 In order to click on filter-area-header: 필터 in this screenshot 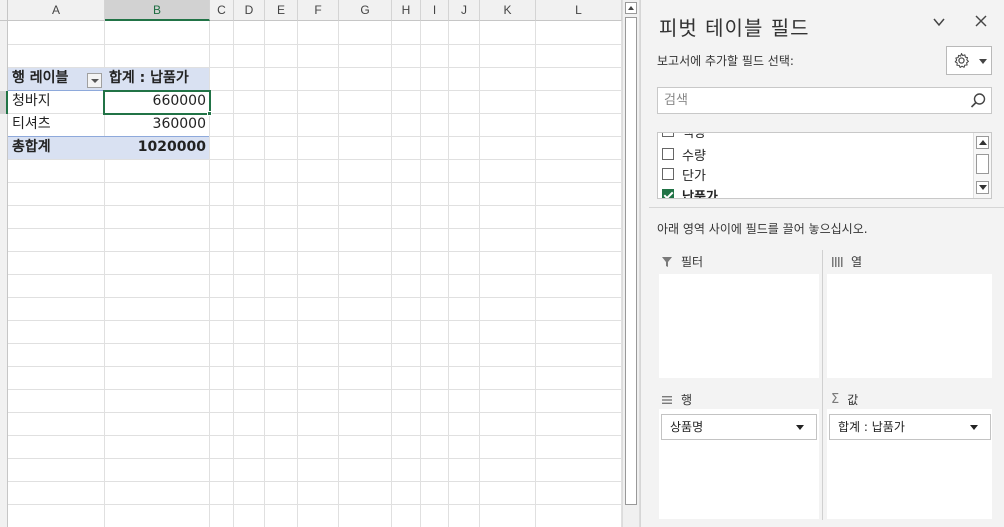, I will do `click(682, 261)`.